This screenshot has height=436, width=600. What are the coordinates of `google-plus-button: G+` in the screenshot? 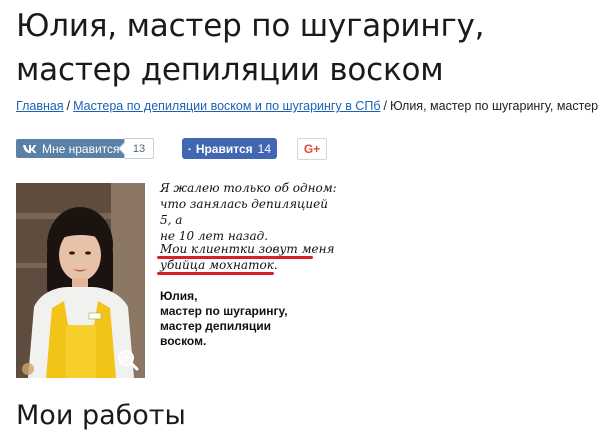 It's located at (312, 149).